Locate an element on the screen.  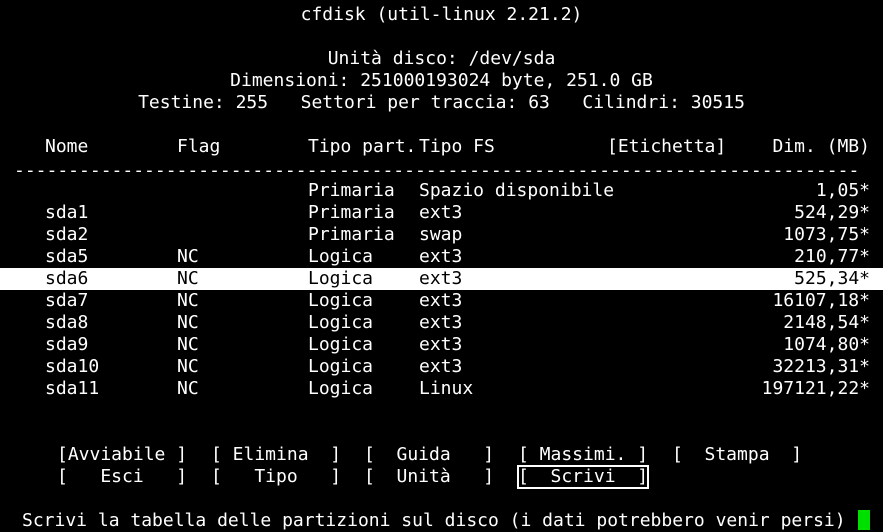
table-row: sda7 NC Logica ext3 16107,18* is located at coordinates (441, 301).